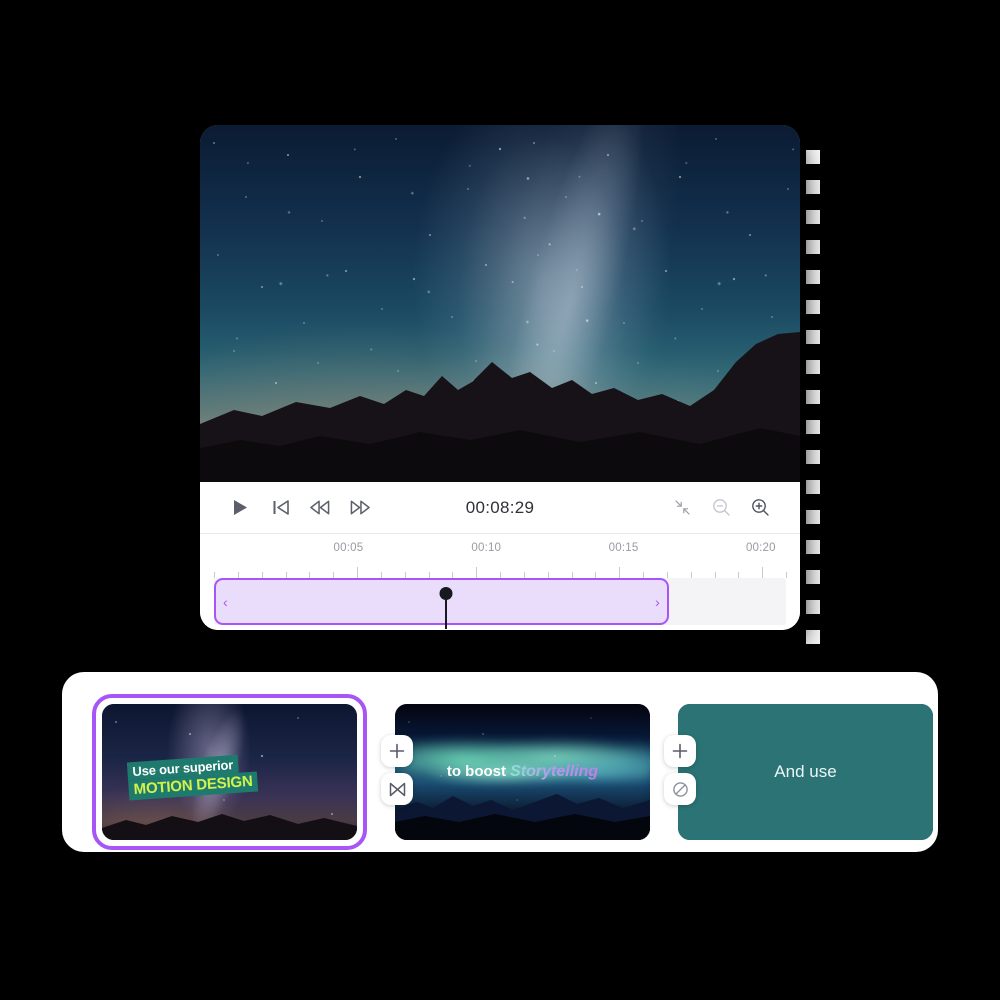 This screenshot has height=1000, width=1000. What do you see at coordinates (554, 771) in the screenshot?
I see `clip2-caption-line2: Storytelling` at bounding box center [554, 771].